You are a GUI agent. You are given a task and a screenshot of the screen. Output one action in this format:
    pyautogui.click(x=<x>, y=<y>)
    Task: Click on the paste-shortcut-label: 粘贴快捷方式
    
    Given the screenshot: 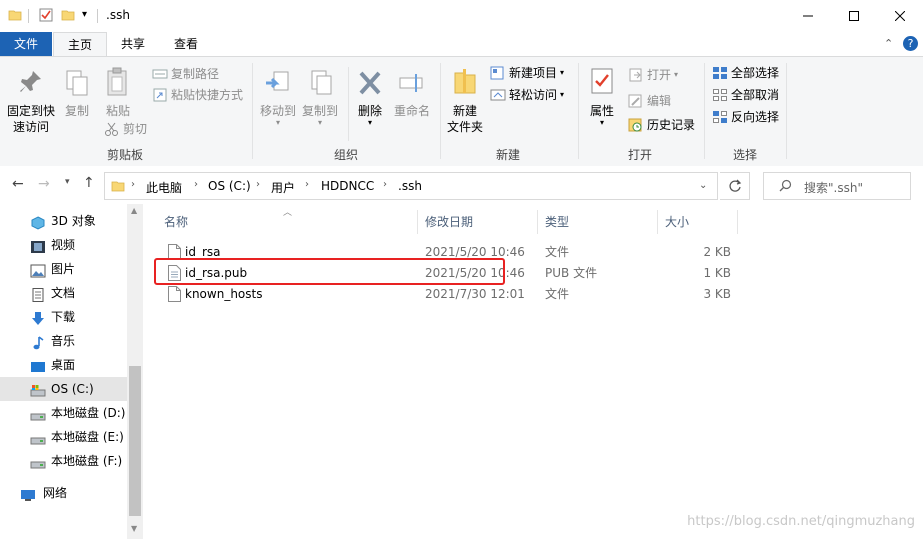 What is the action you would take?
    pyautogui.click(x=207, y=95)
    